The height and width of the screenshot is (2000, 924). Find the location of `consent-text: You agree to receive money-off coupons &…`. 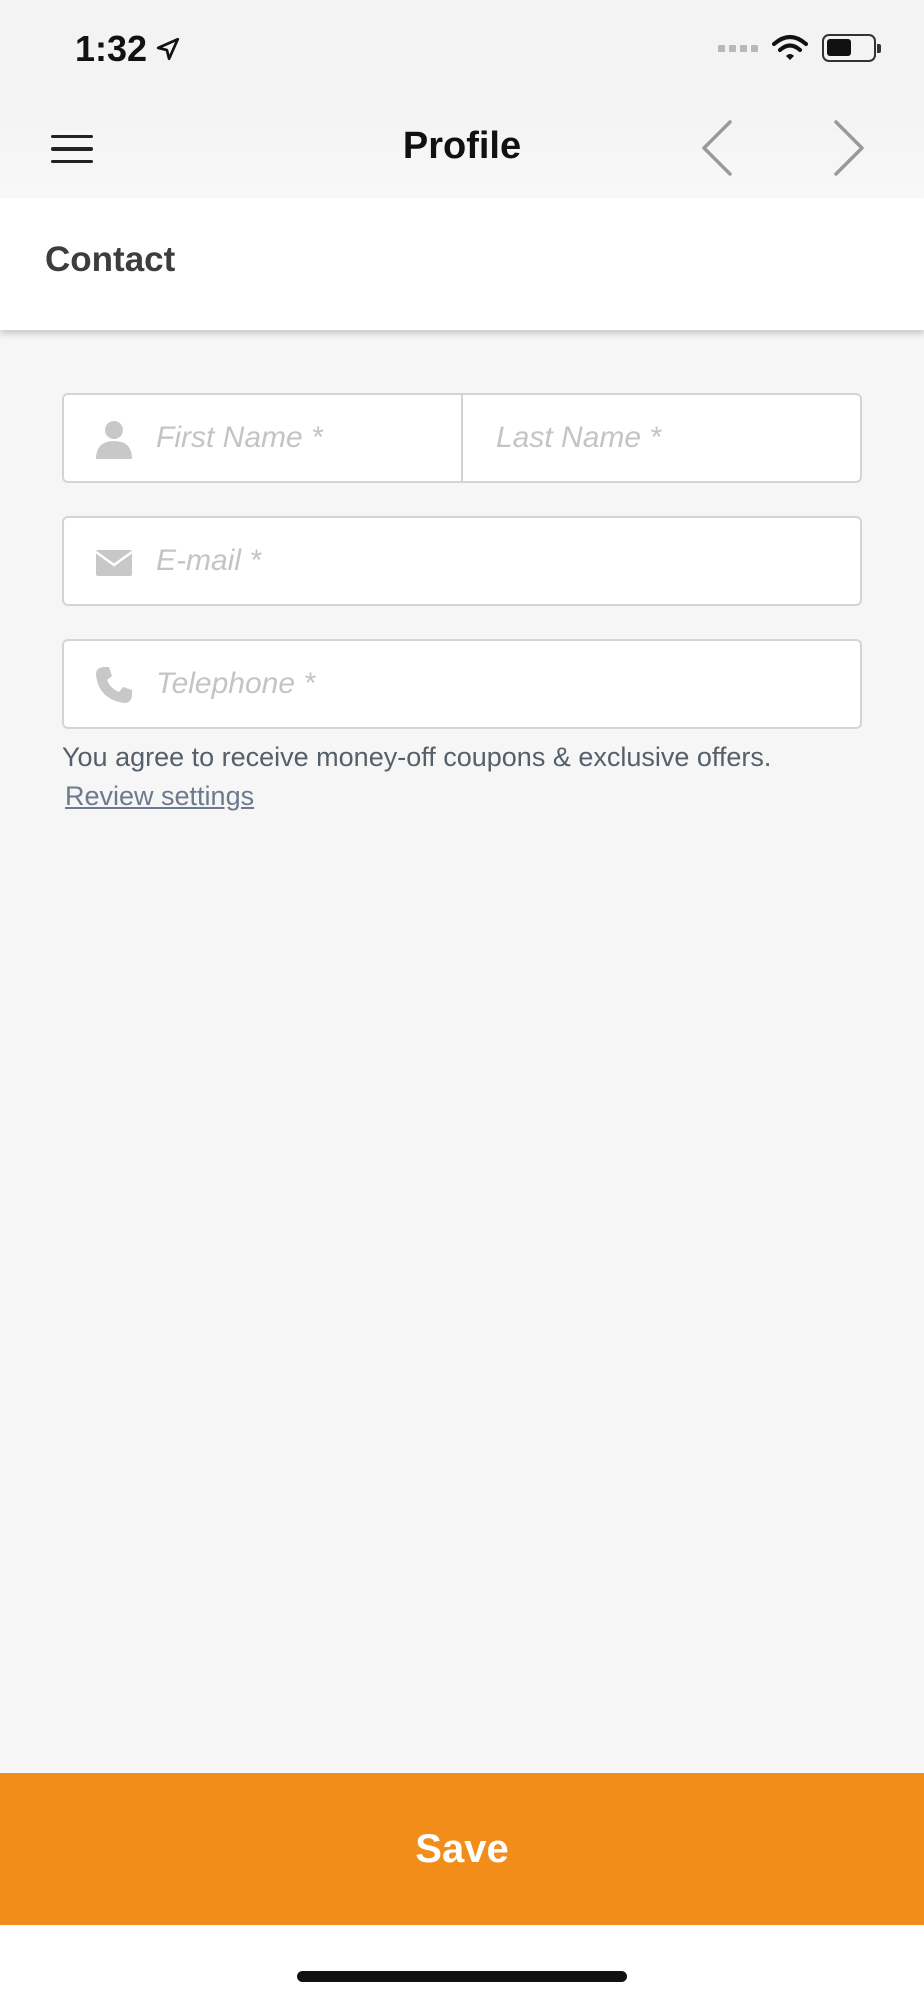

consent-text: You agree to receive money-off coupons &… is located at coordinates (417, 757).